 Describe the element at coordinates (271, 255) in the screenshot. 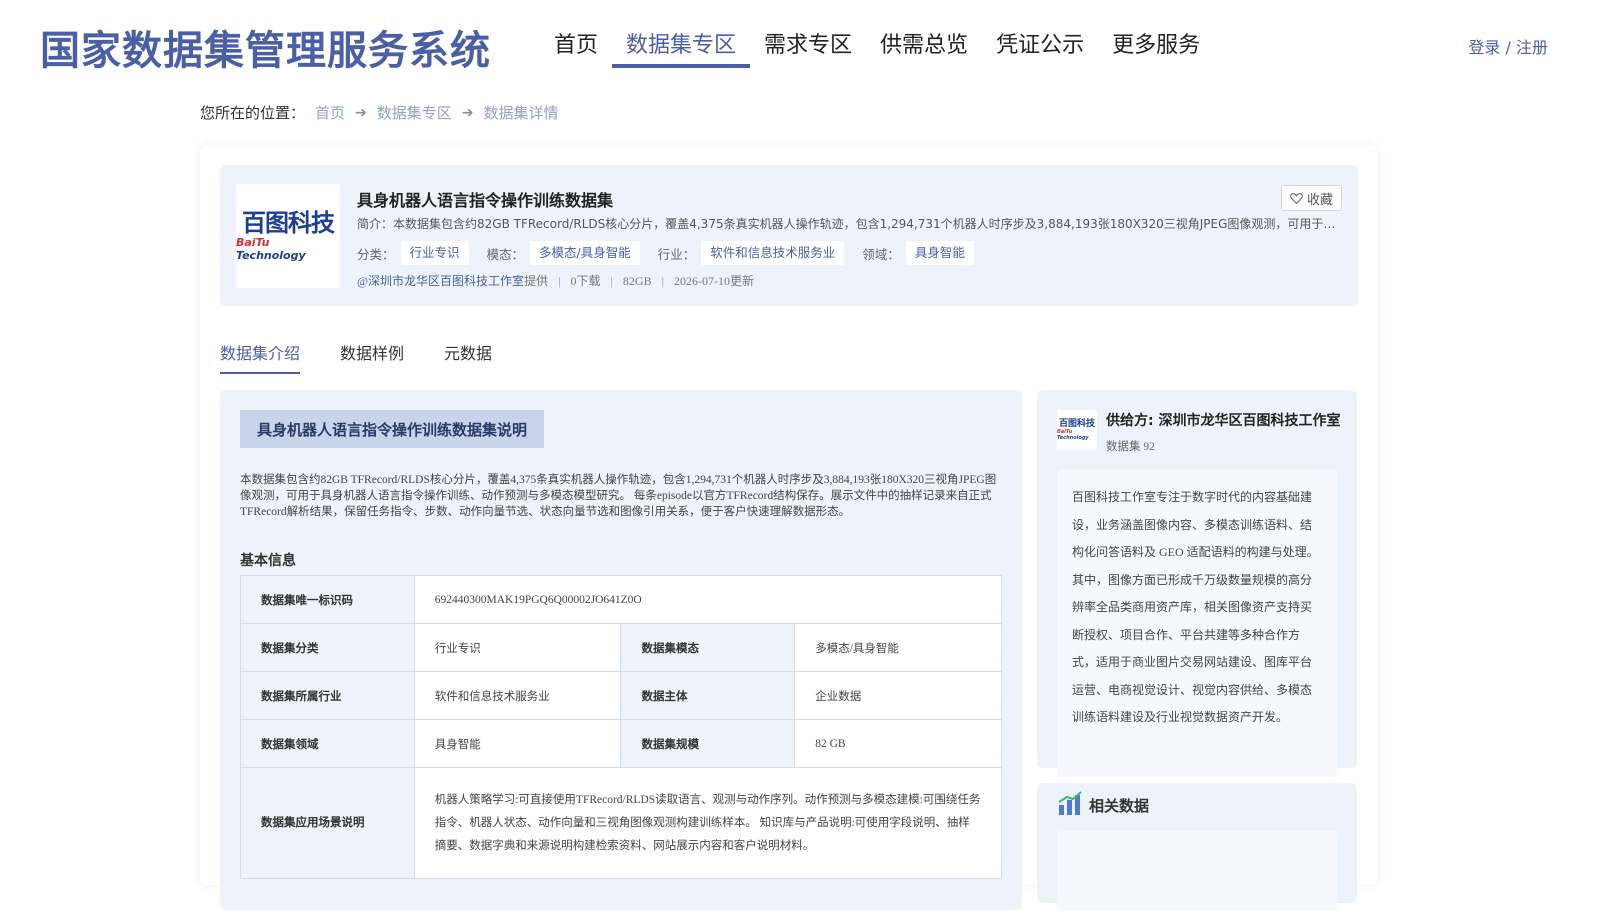

I see `logo-brand-b: Technology` at that location.